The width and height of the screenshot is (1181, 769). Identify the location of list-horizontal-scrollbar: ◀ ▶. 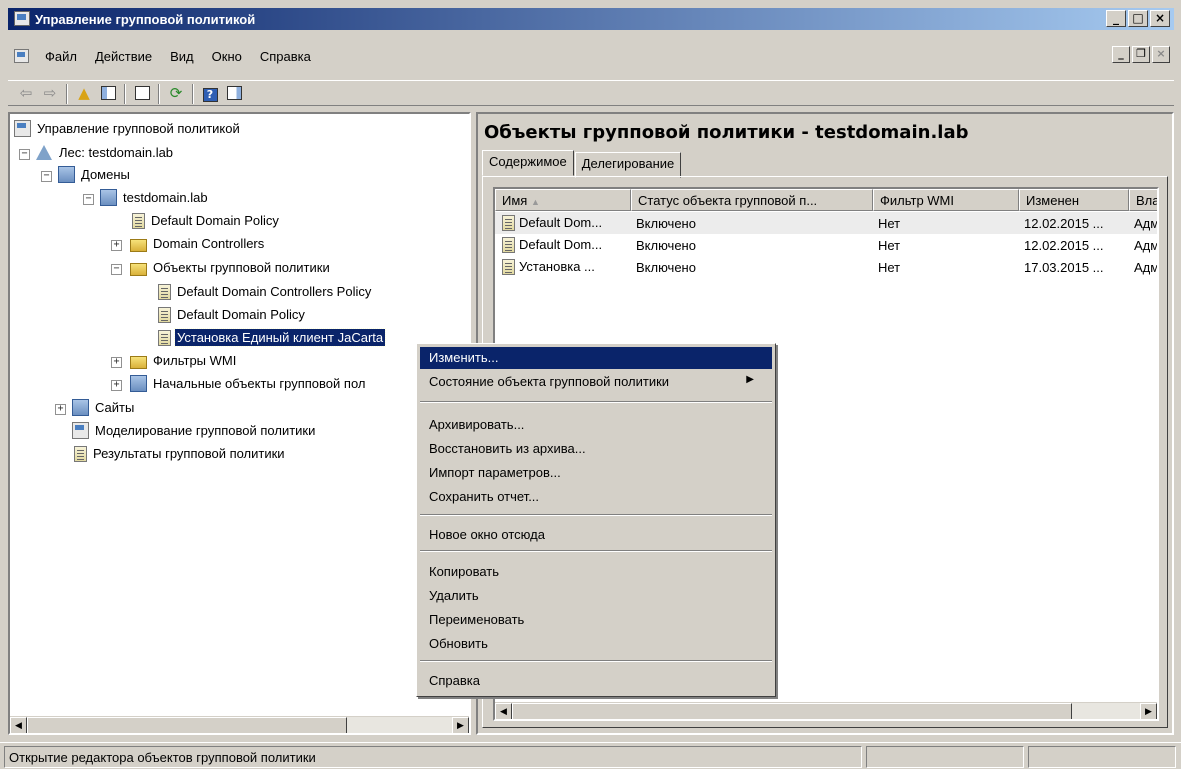
(826, 710).